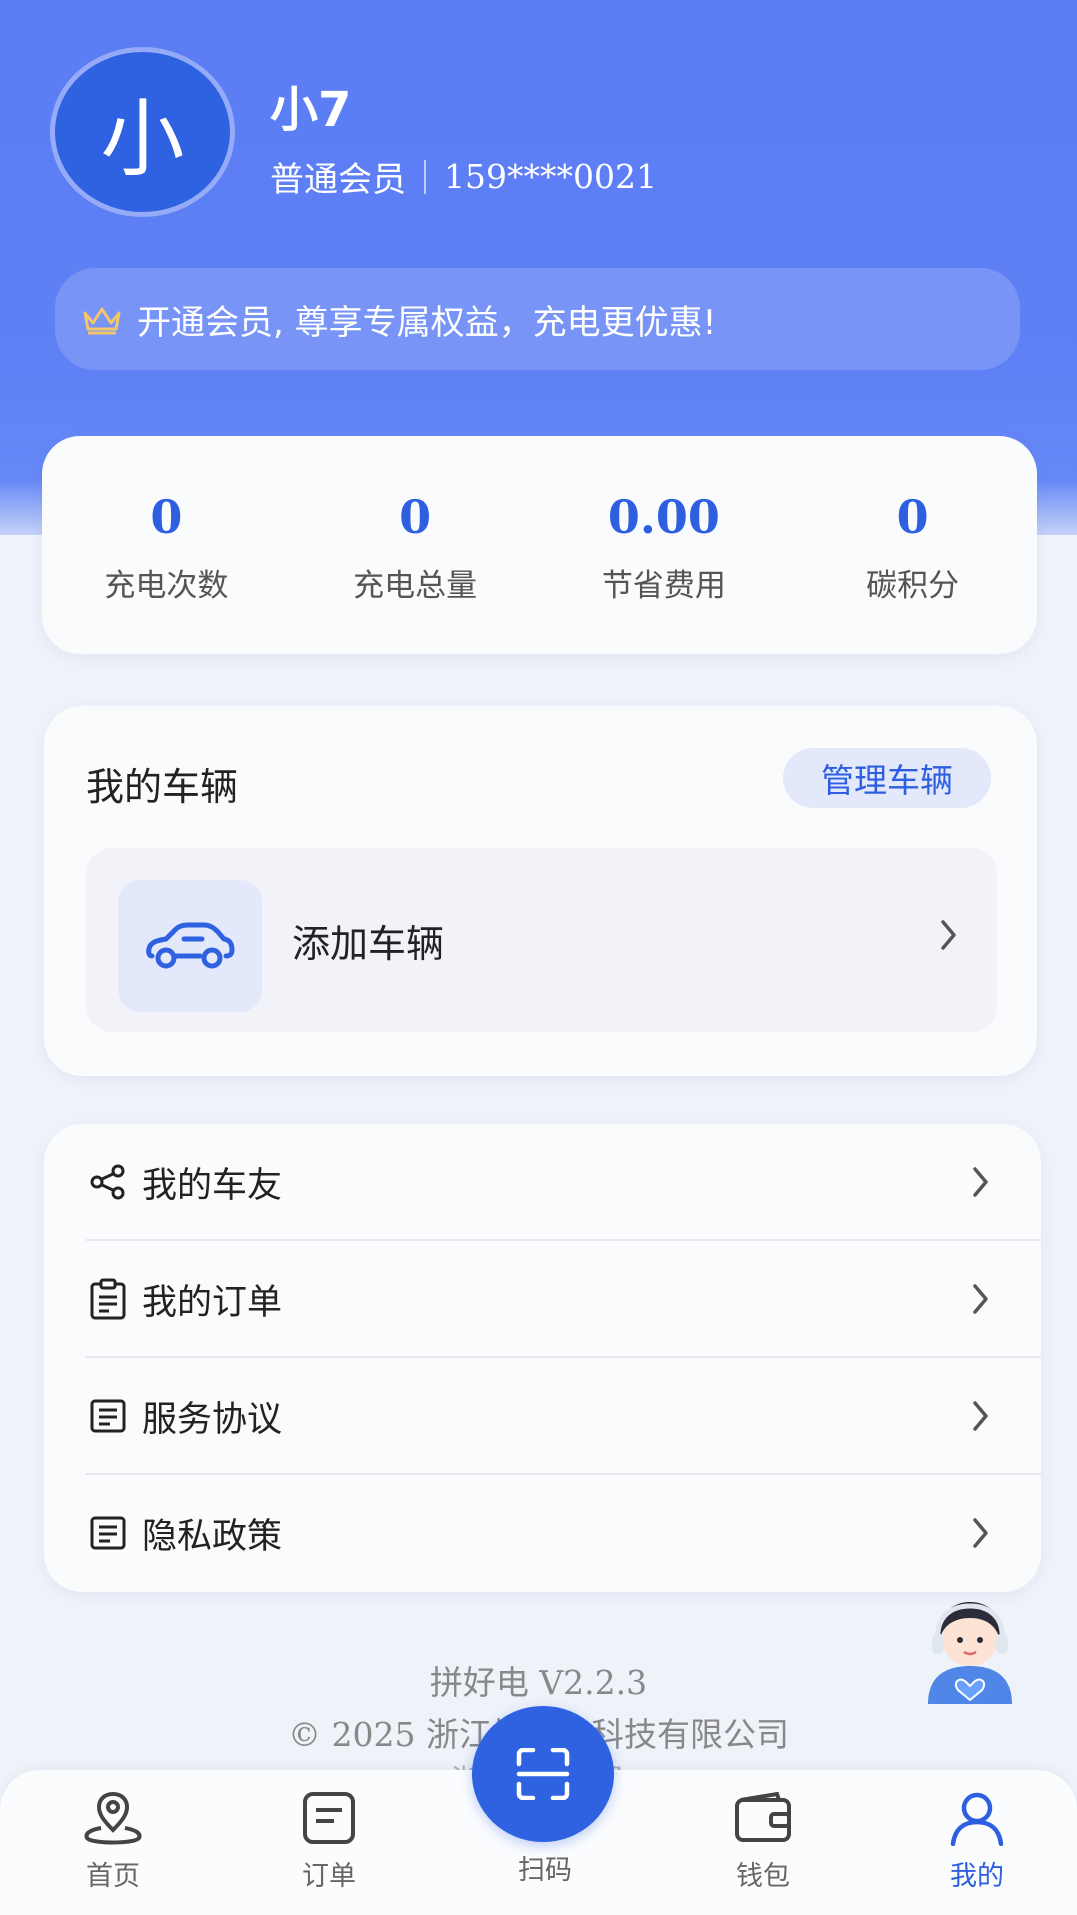 The height and width of the screenshot is (1915, 1077). What do you see at coordinates (425, 176) in the screenshot?
I see `divider` at bounding box center [425, 176].